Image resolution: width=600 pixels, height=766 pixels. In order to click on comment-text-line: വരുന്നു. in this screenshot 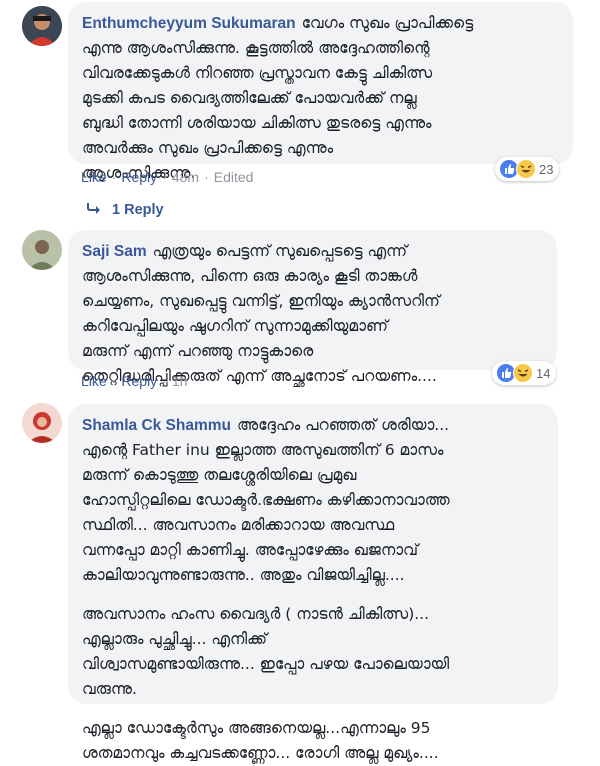, I will do `click(109, 689)`.